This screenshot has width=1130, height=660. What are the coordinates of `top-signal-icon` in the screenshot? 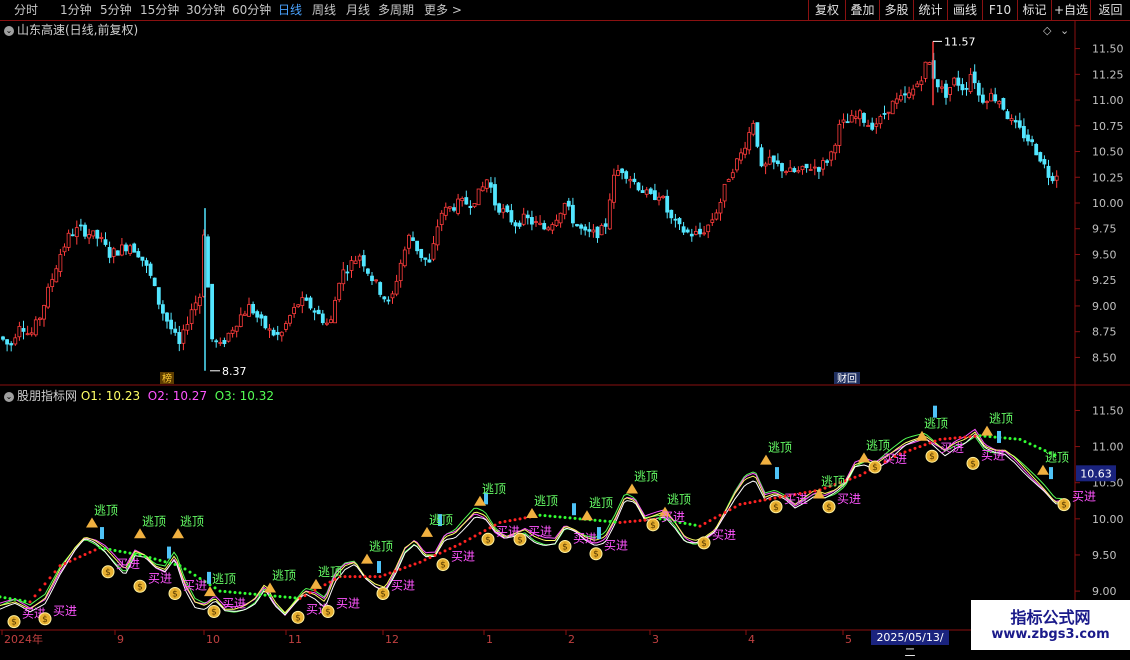 It's located at (140, 533).